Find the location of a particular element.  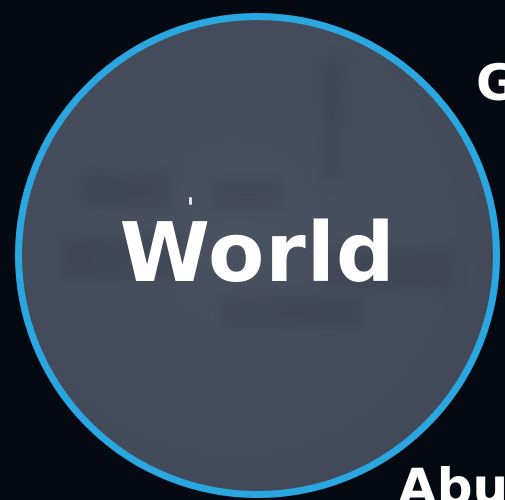

neighbor-bubble-label-bottom: Abu is located at coordinates (451, 481).